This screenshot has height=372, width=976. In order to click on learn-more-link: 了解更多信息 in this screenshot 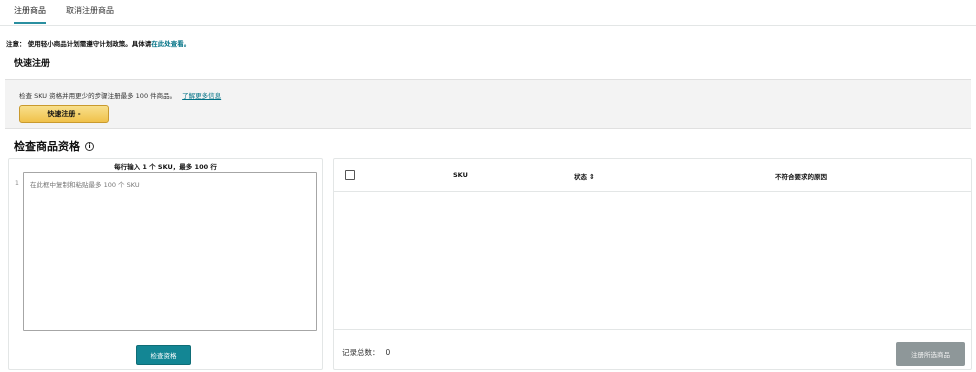, I will do `click(201, 96)`.